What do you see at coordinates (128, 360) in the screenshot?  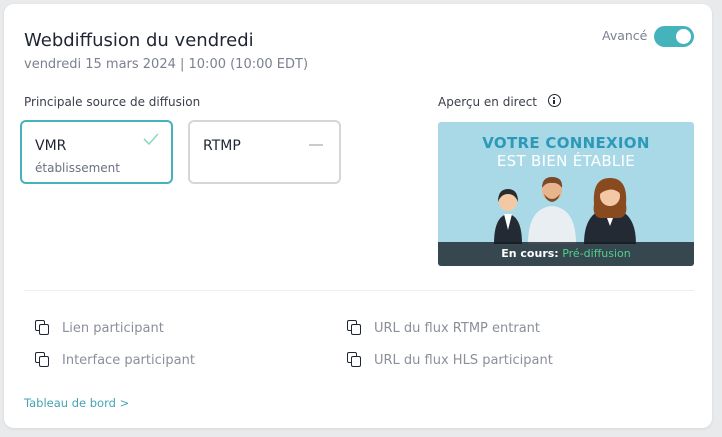 I see `link-label: Interface participant` at bounding box center [128, 360].